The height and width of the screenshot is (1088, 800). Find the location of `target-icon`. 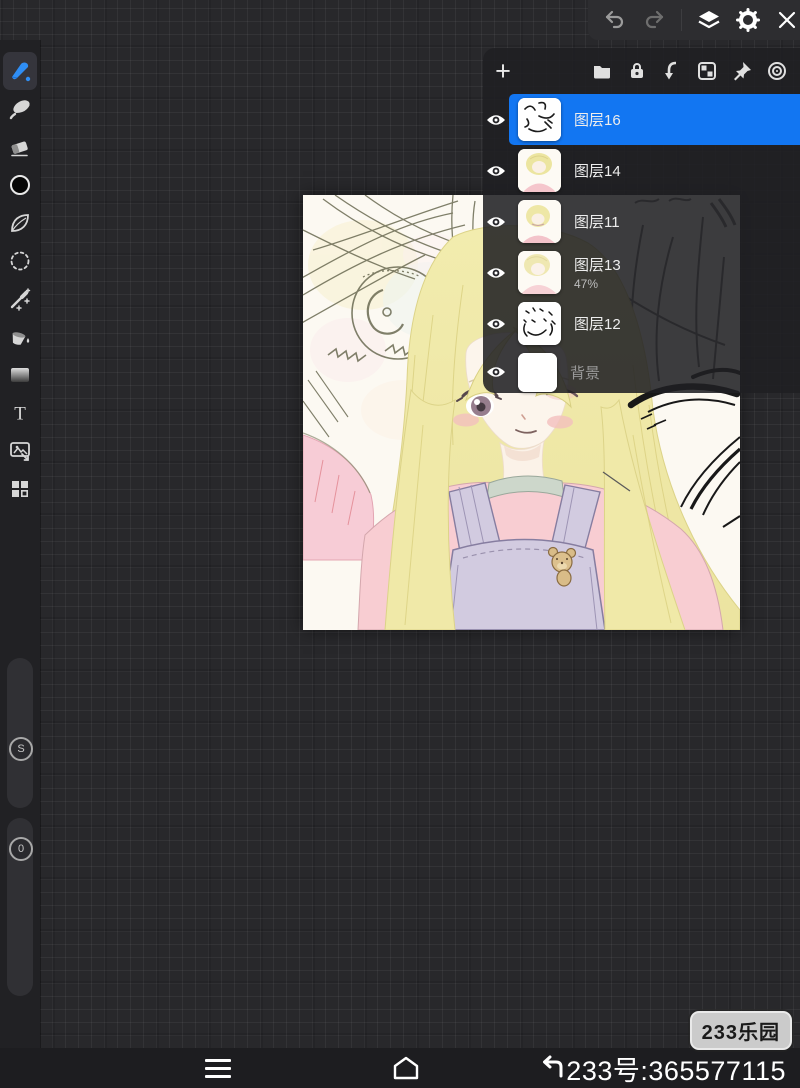

target-icon is located at coordinates (777, 71).